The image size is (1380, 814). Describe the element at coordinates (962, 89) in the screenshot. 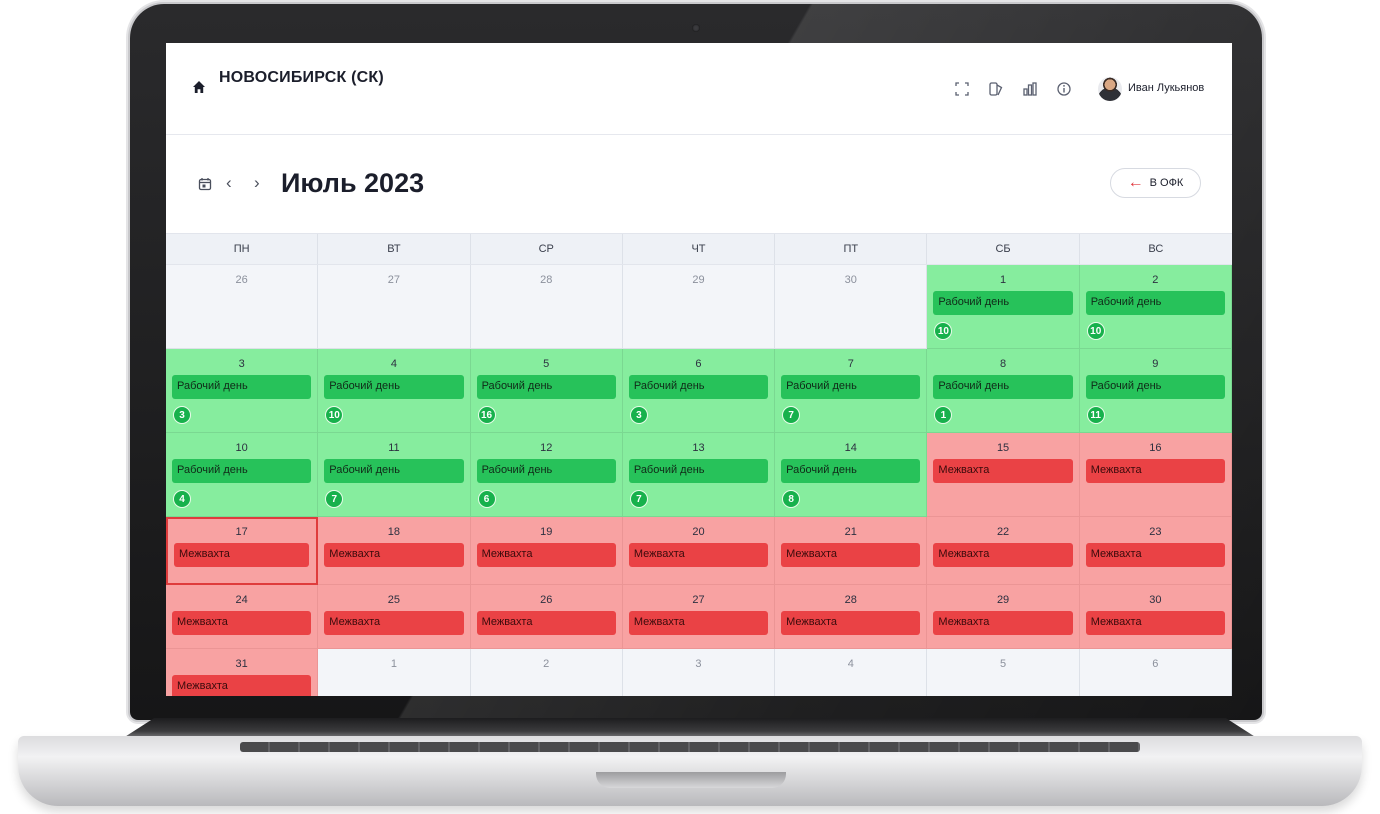

I see `fullscreen-icon` at that location.